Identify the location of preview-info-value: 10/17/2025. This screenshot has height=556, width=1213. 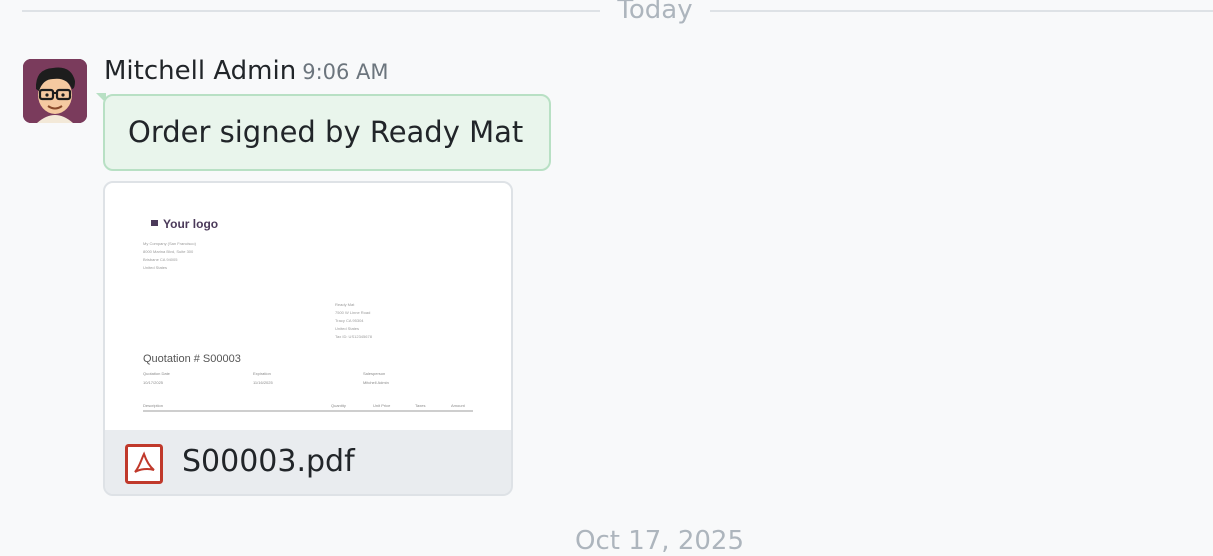
(153, 382).